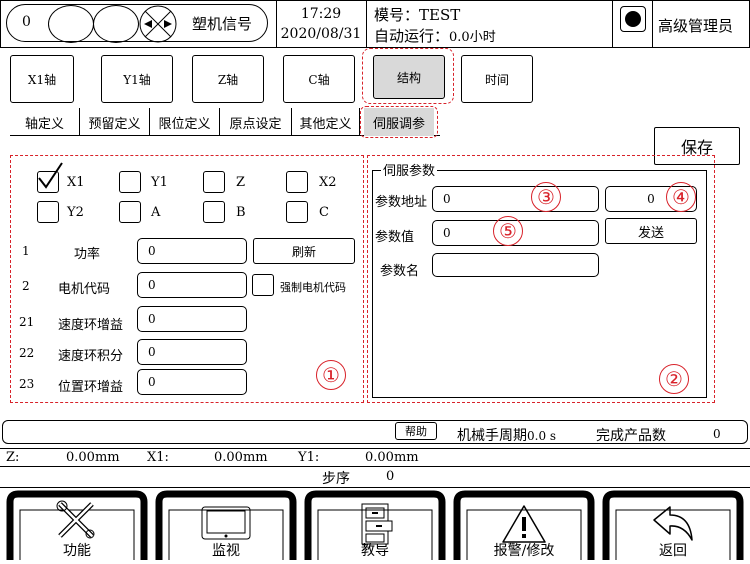  Describe the element at coordinates (304, 251) in the screenshot. I see `refresh-button: 刷新` at that location.